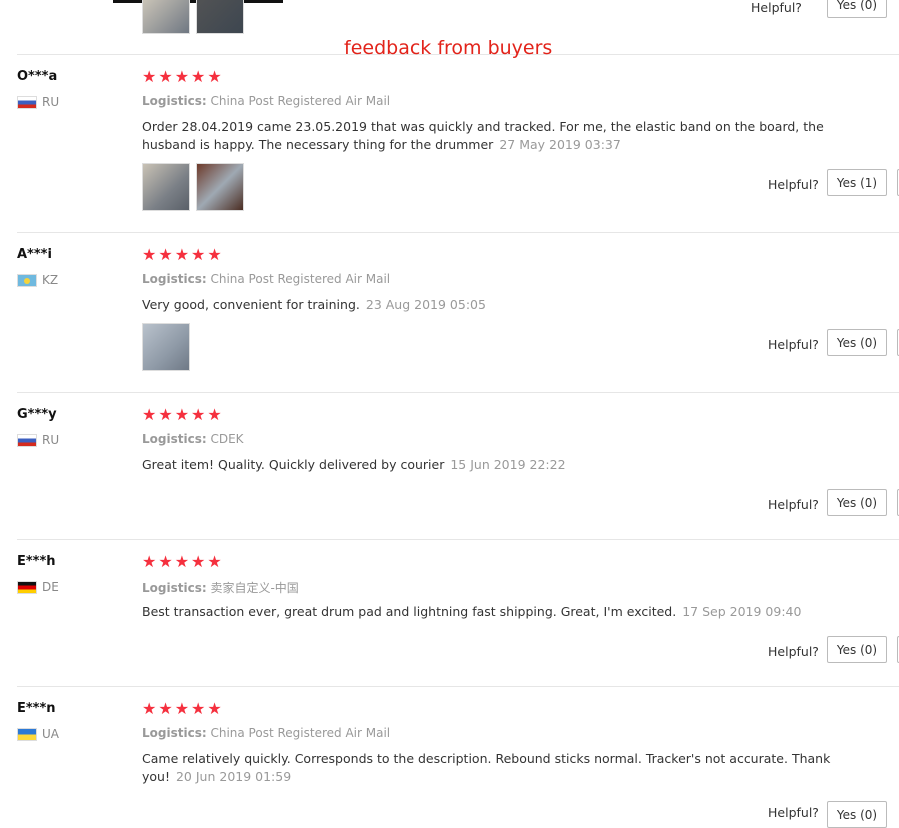 This screenshot has height=828, width=899. I want to click on reviewer-name: O***a, so click(37, 76).